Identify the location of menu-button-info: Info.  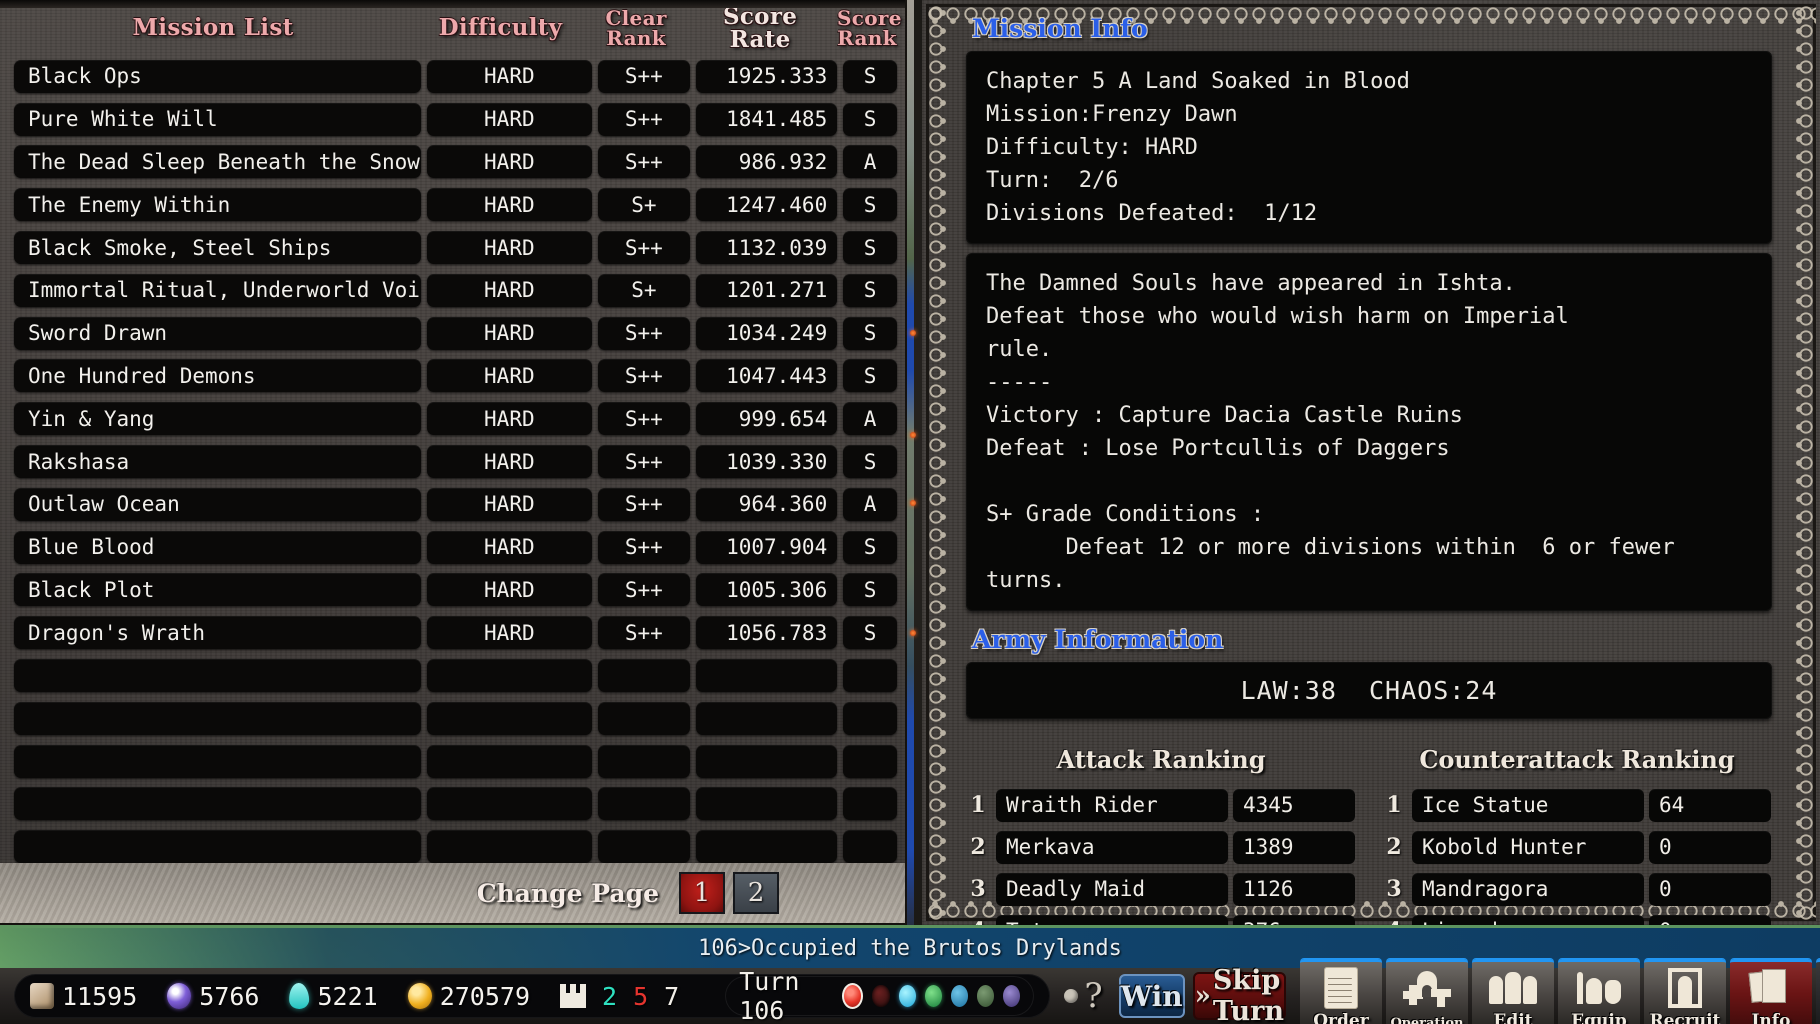
(1770, 991).